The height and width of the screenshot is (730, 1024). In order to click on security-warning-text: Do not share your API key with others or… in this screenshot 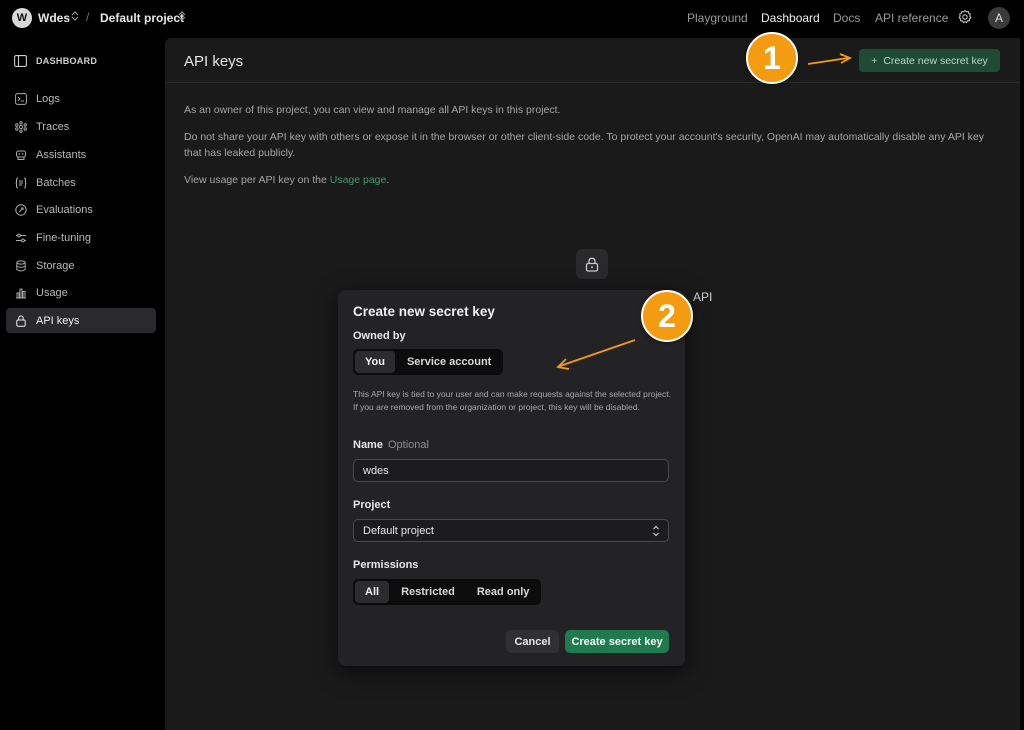, I will do `click(584, 145)`.